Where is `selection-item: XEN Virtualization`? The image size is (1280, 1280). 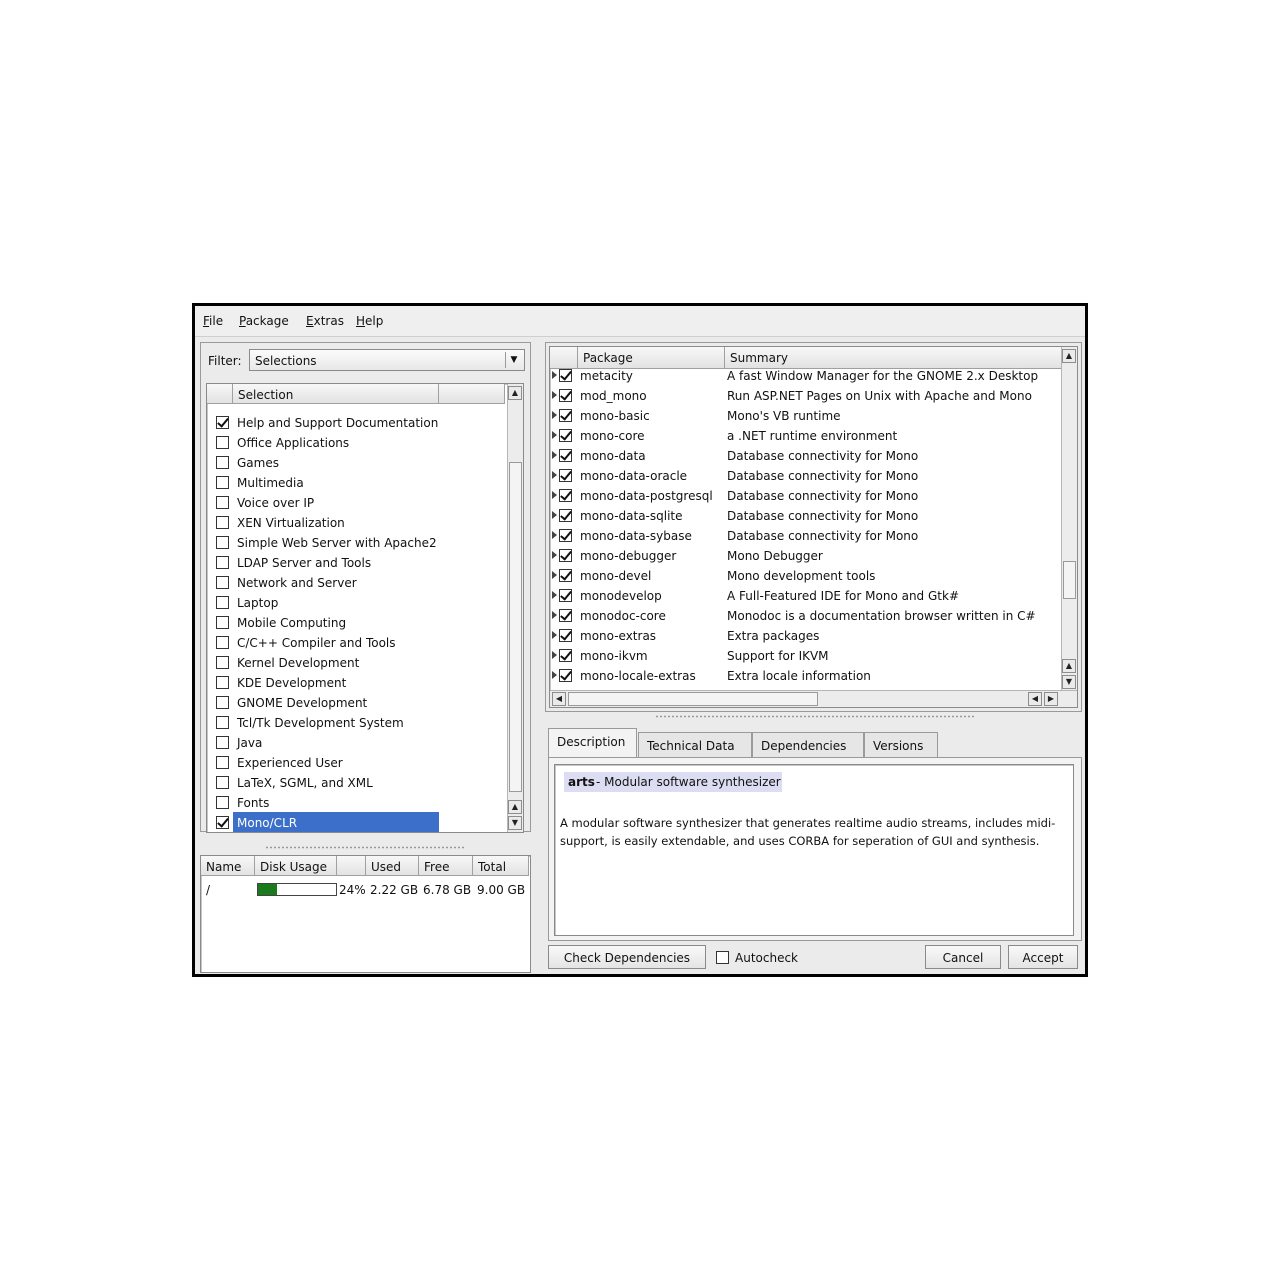 selection-item: XEN Virtualization is located at coordinates (357, 522).